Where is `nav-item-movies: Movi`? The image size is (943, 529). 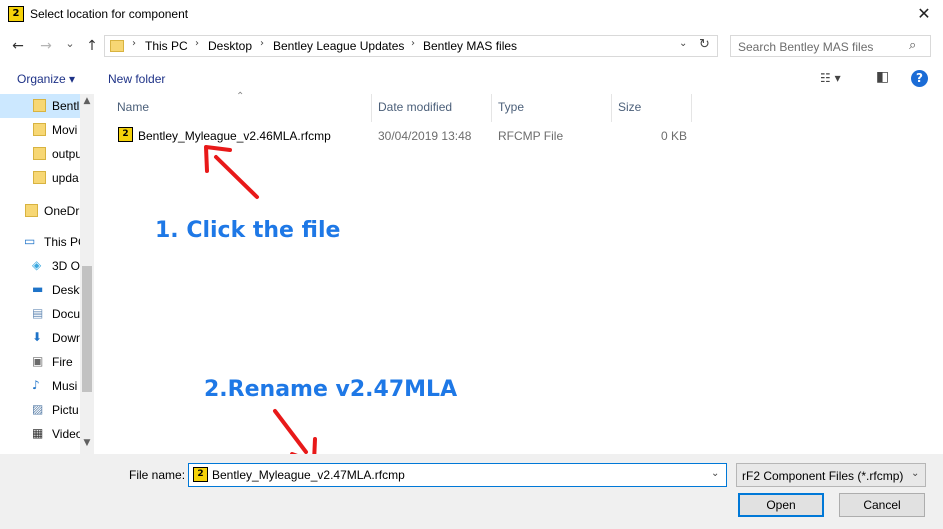 nav-item-movies: Movi is located at coordinates (40, 130).